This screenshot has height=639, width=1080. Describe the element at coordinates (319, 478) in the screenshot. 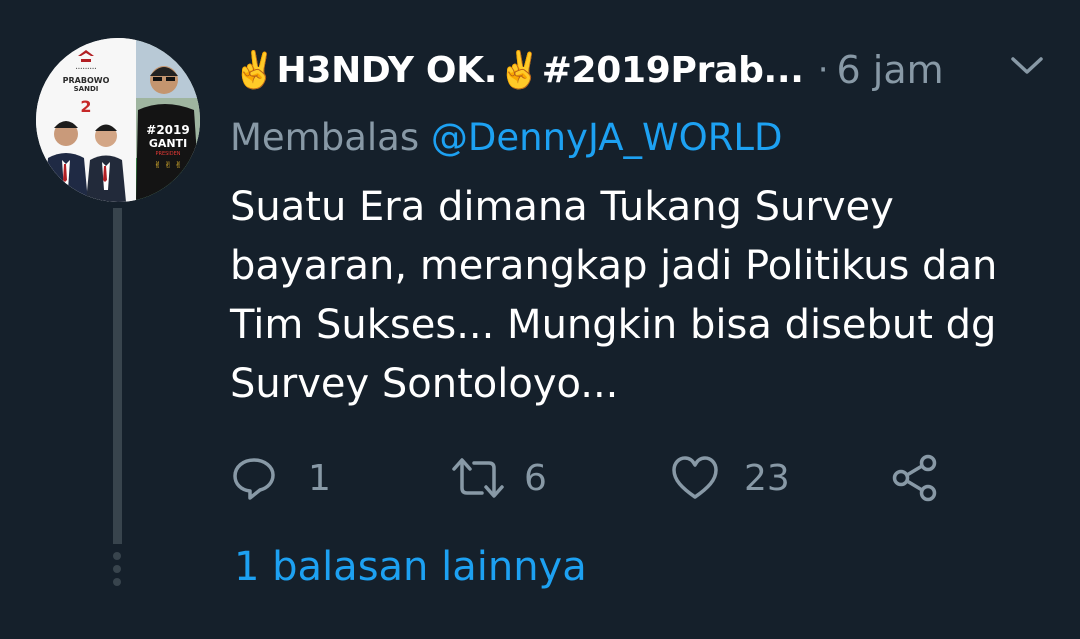

I see `reply-count: 1` at that location.